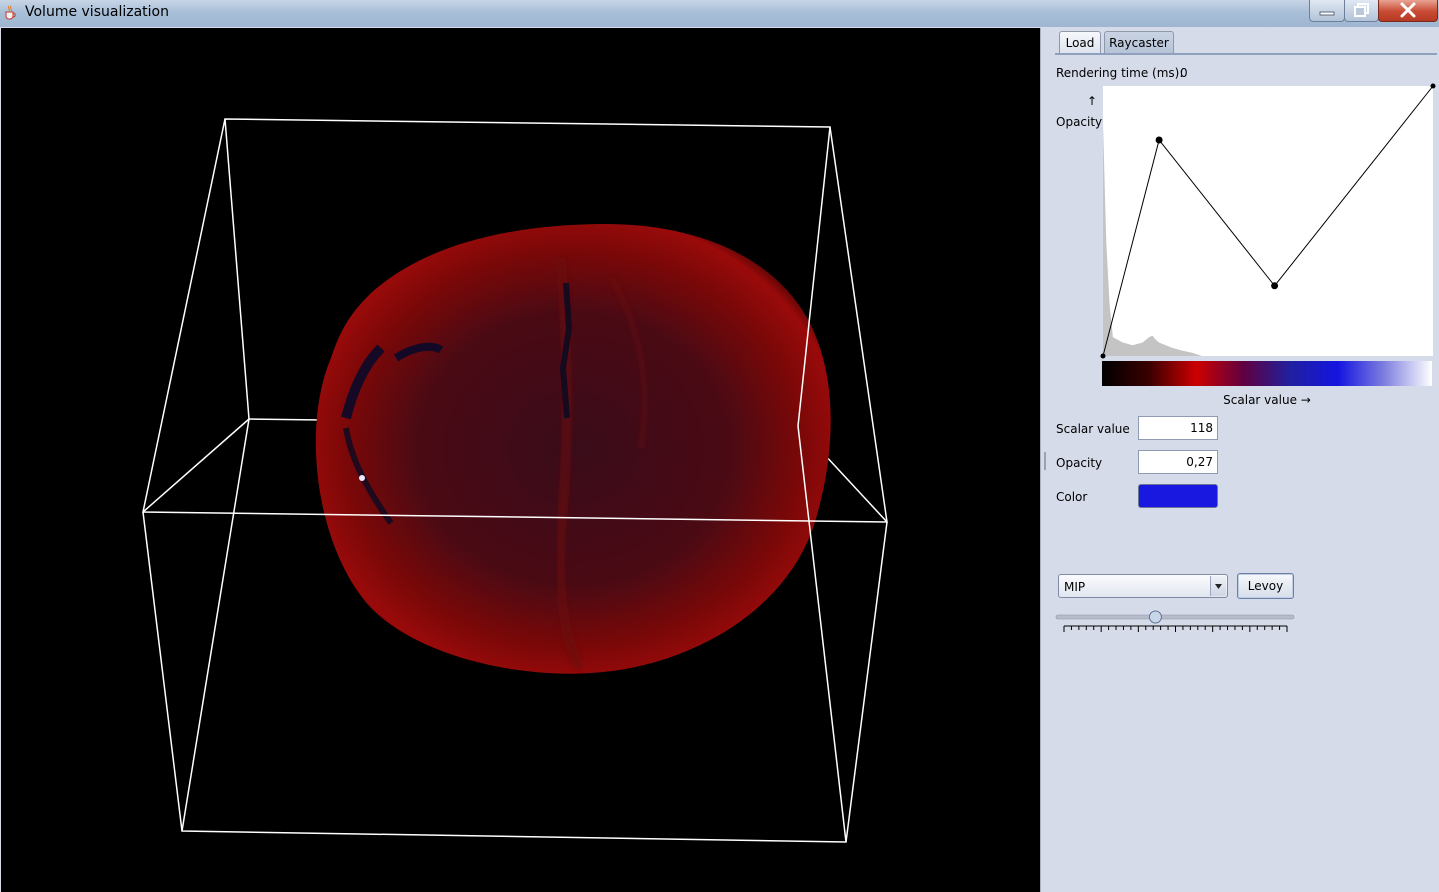 The width and height of the screenshot is (1439, 892). What do you see at coordinates (1155, 617) in the screenshot?
I see `slider-thumb` at bounding box center [1155, 617].